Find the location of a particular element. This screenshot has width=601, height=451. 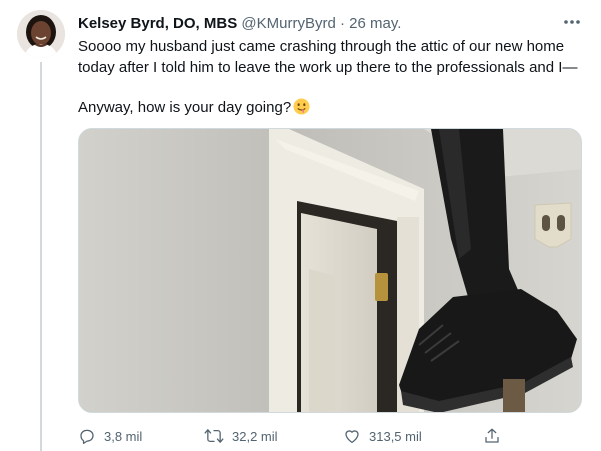

reply-button: 3,8 mil is located at coordinates (110, 436).